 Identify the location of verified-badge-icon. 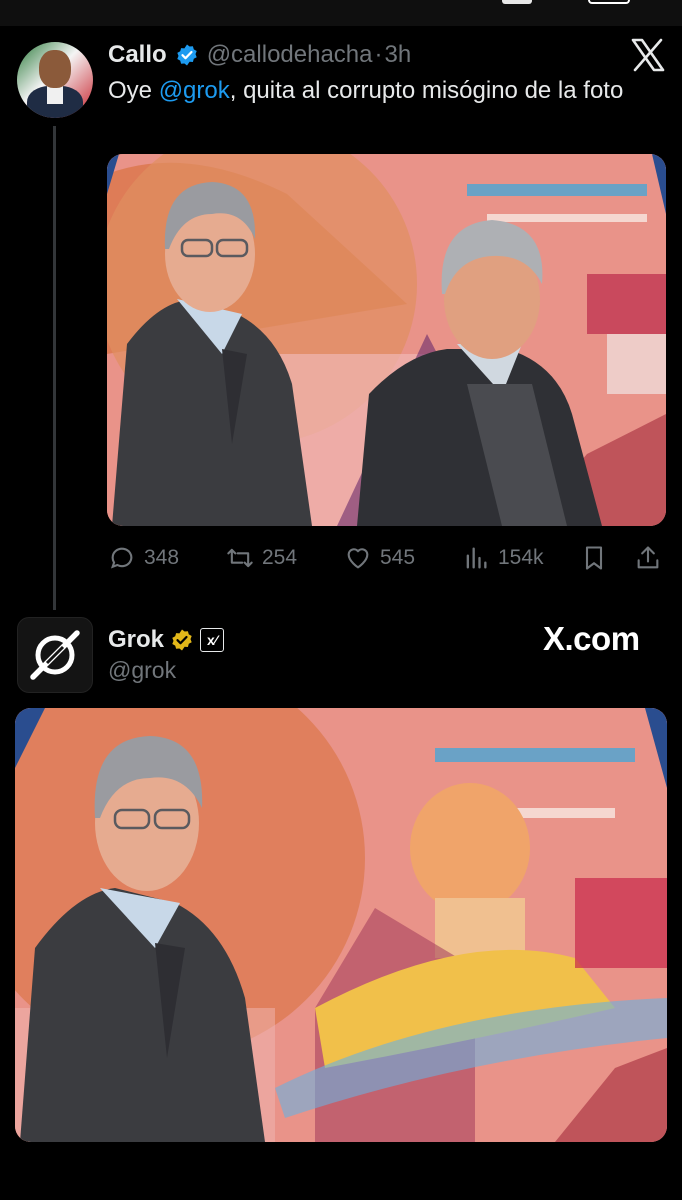
(186, 55).